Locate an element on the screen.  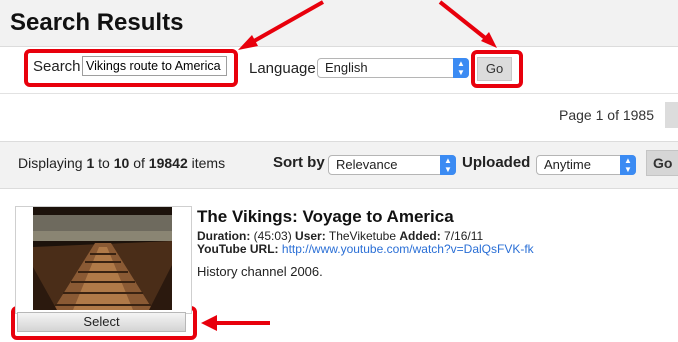
select-button: Select is located at coordinates (101, 322).